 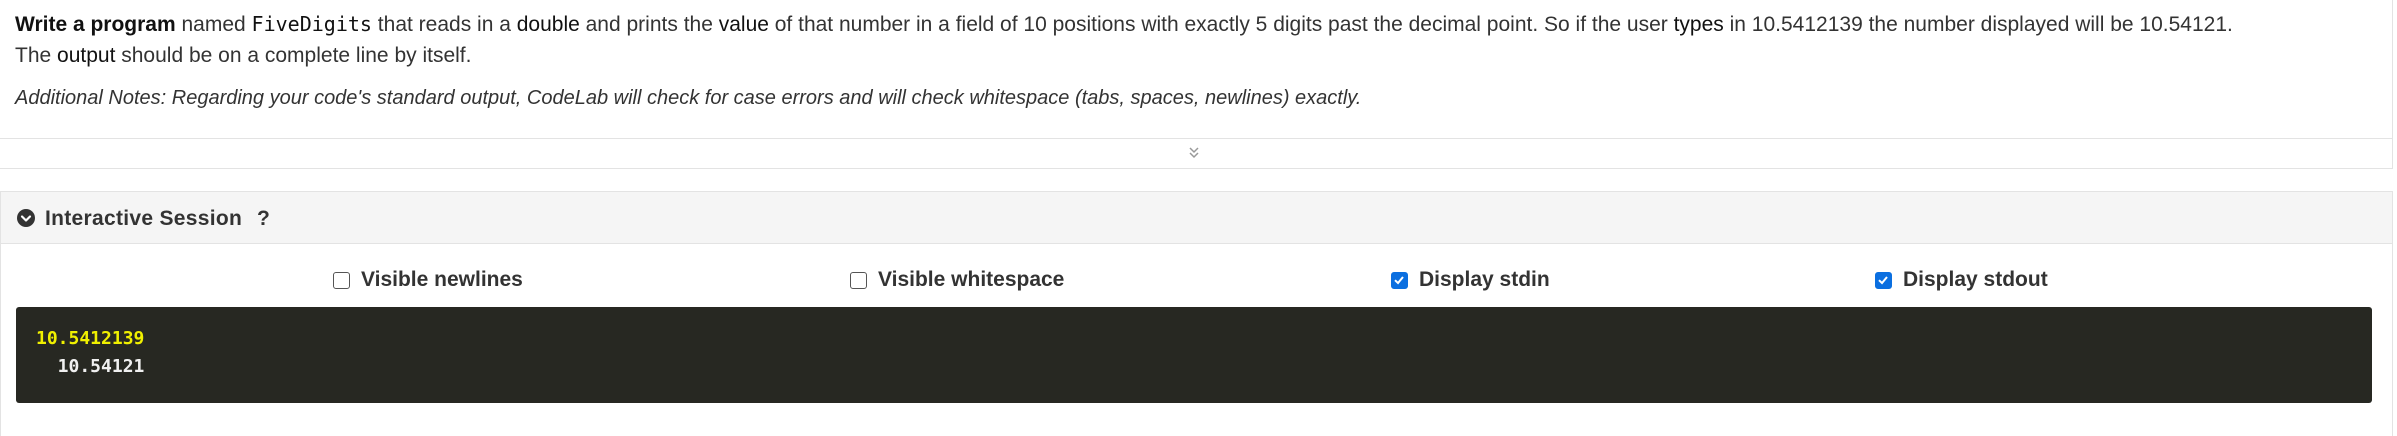 I want to click on stdin-line: 10.5412139, so click(x=90, y=338).